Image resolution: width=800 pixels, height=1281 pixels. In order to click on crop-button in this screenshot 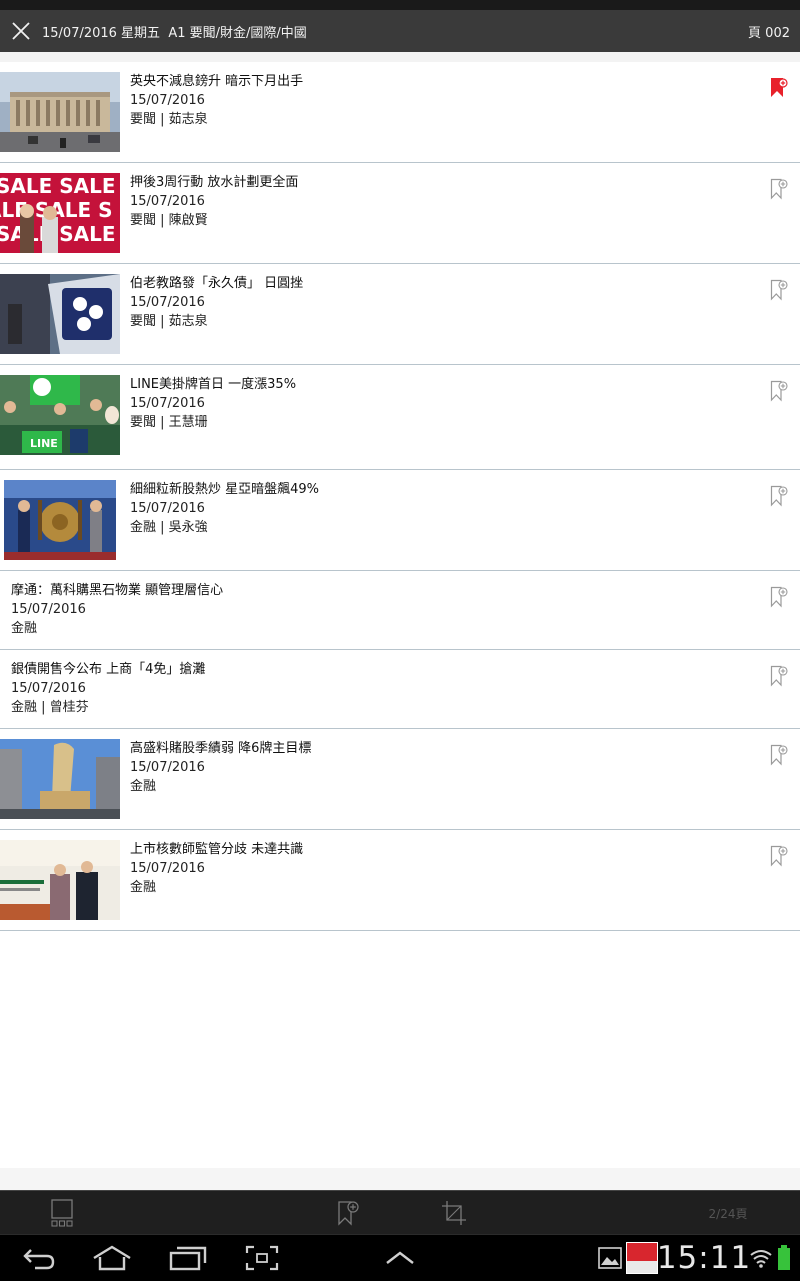, I will do `click(454, 1213)`.